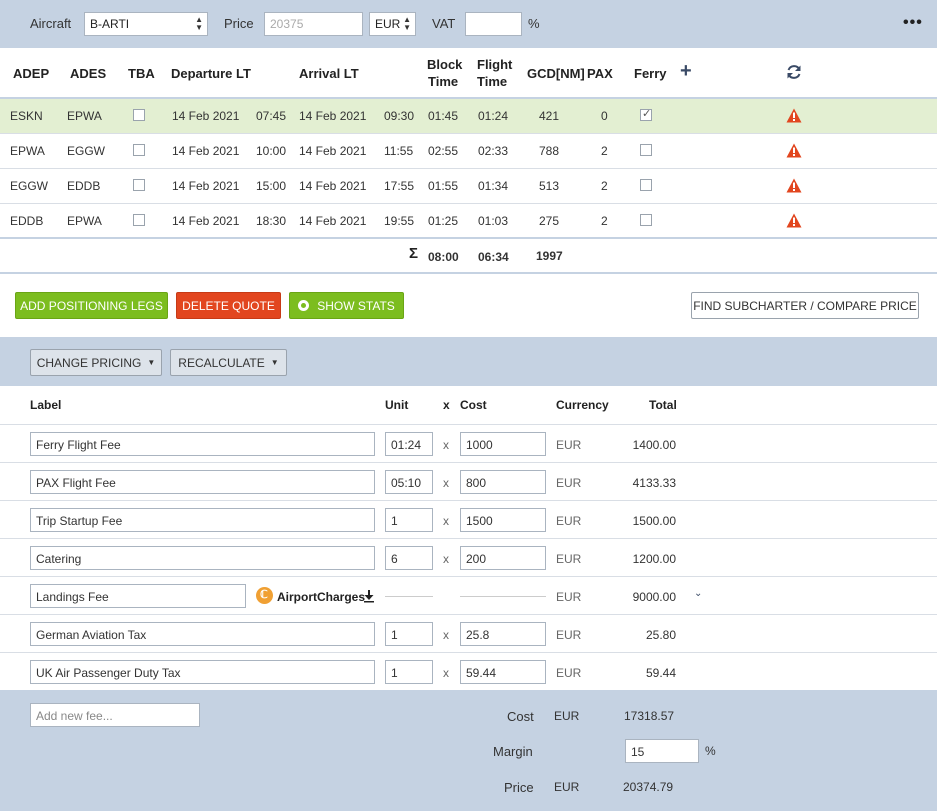 This screenshot has height=811, width=937. I want to click on leg-arrival-time: 11:55, so click(398, 151).